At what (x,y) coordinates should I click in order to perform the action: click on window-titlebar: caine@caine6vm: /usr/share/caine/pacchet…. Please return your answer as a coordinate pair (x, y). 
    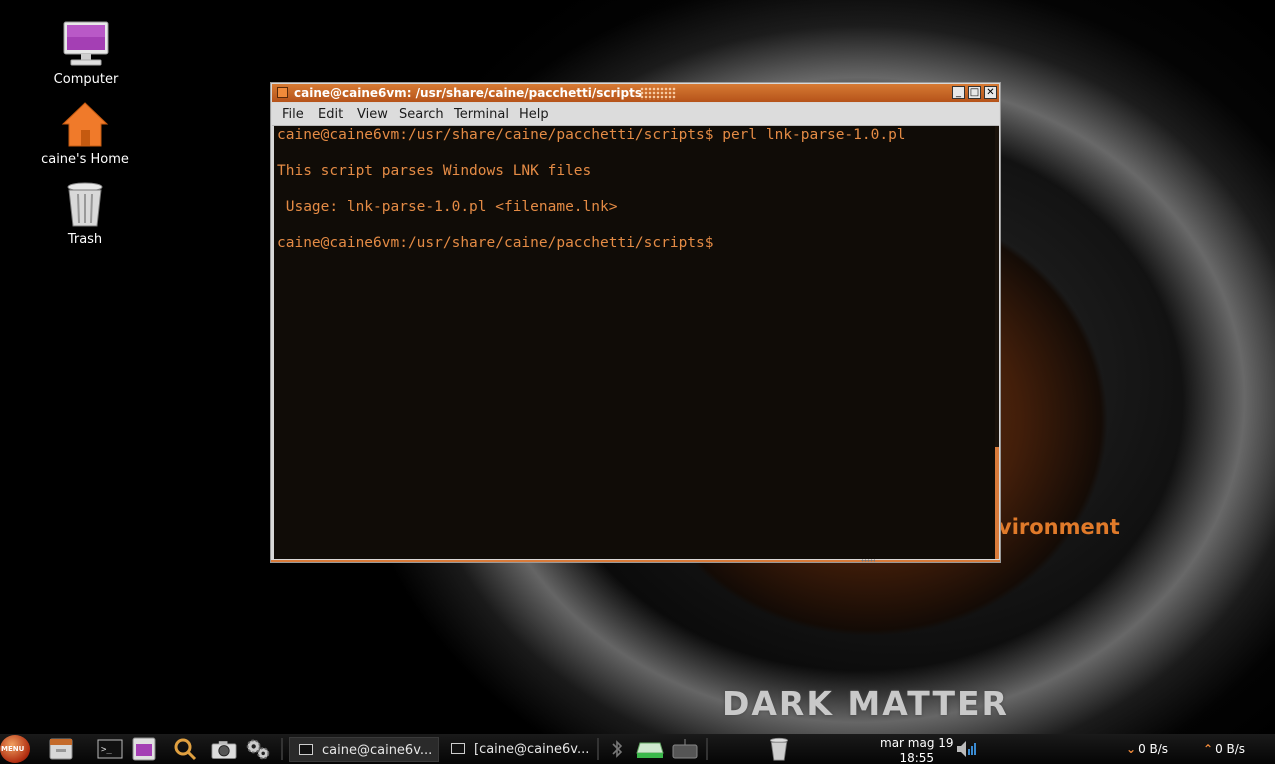
    Looking at the image, I should click on (635, 93).